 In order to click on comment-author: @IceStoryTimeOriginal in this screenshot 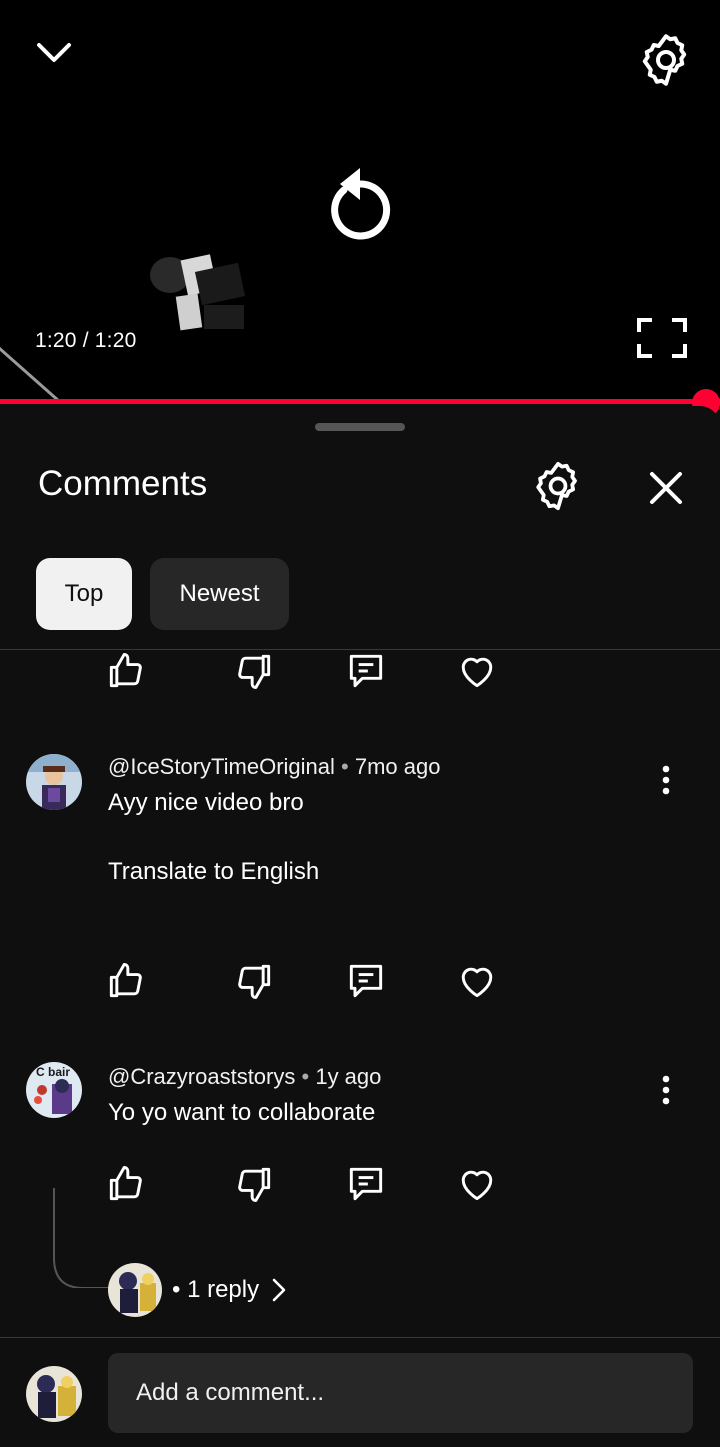, I will do `click(221, 766)`.